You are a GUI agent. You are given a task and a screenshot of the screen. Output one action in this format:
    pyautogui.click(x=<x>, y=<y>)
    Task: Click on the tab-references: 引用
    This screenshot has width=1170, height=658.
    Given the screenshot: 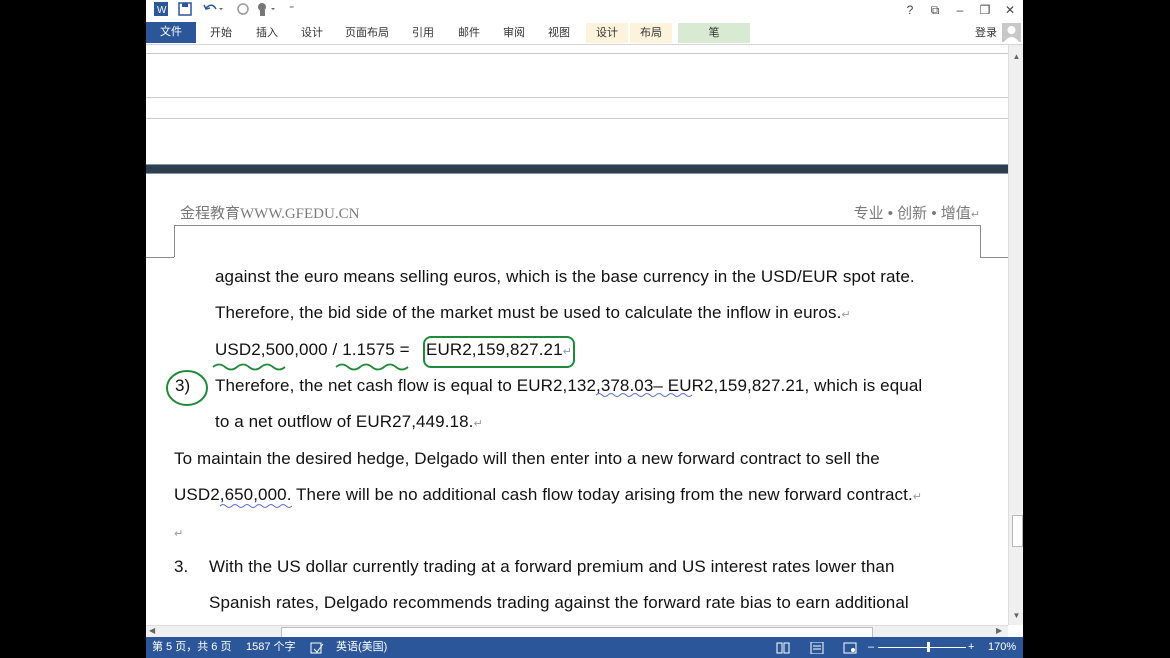 What is the action you would take?
    pyautogui.click(x=423, y=33)
    